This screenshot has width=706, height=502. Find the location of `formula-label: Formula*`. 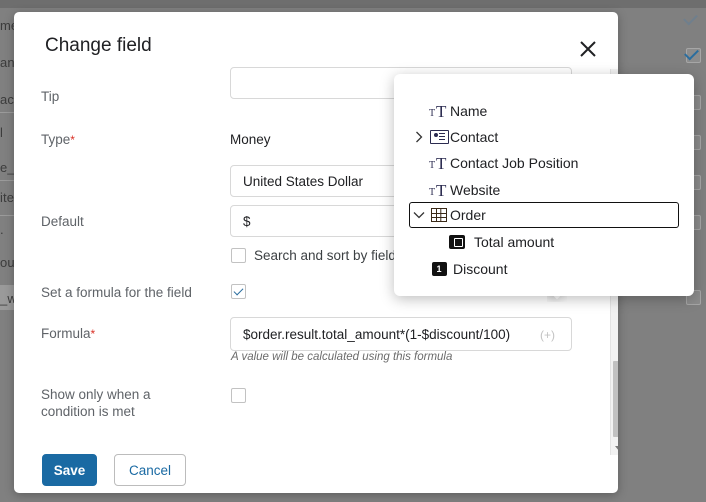

formula-label: Formula* is located at coordinates (68, 334).